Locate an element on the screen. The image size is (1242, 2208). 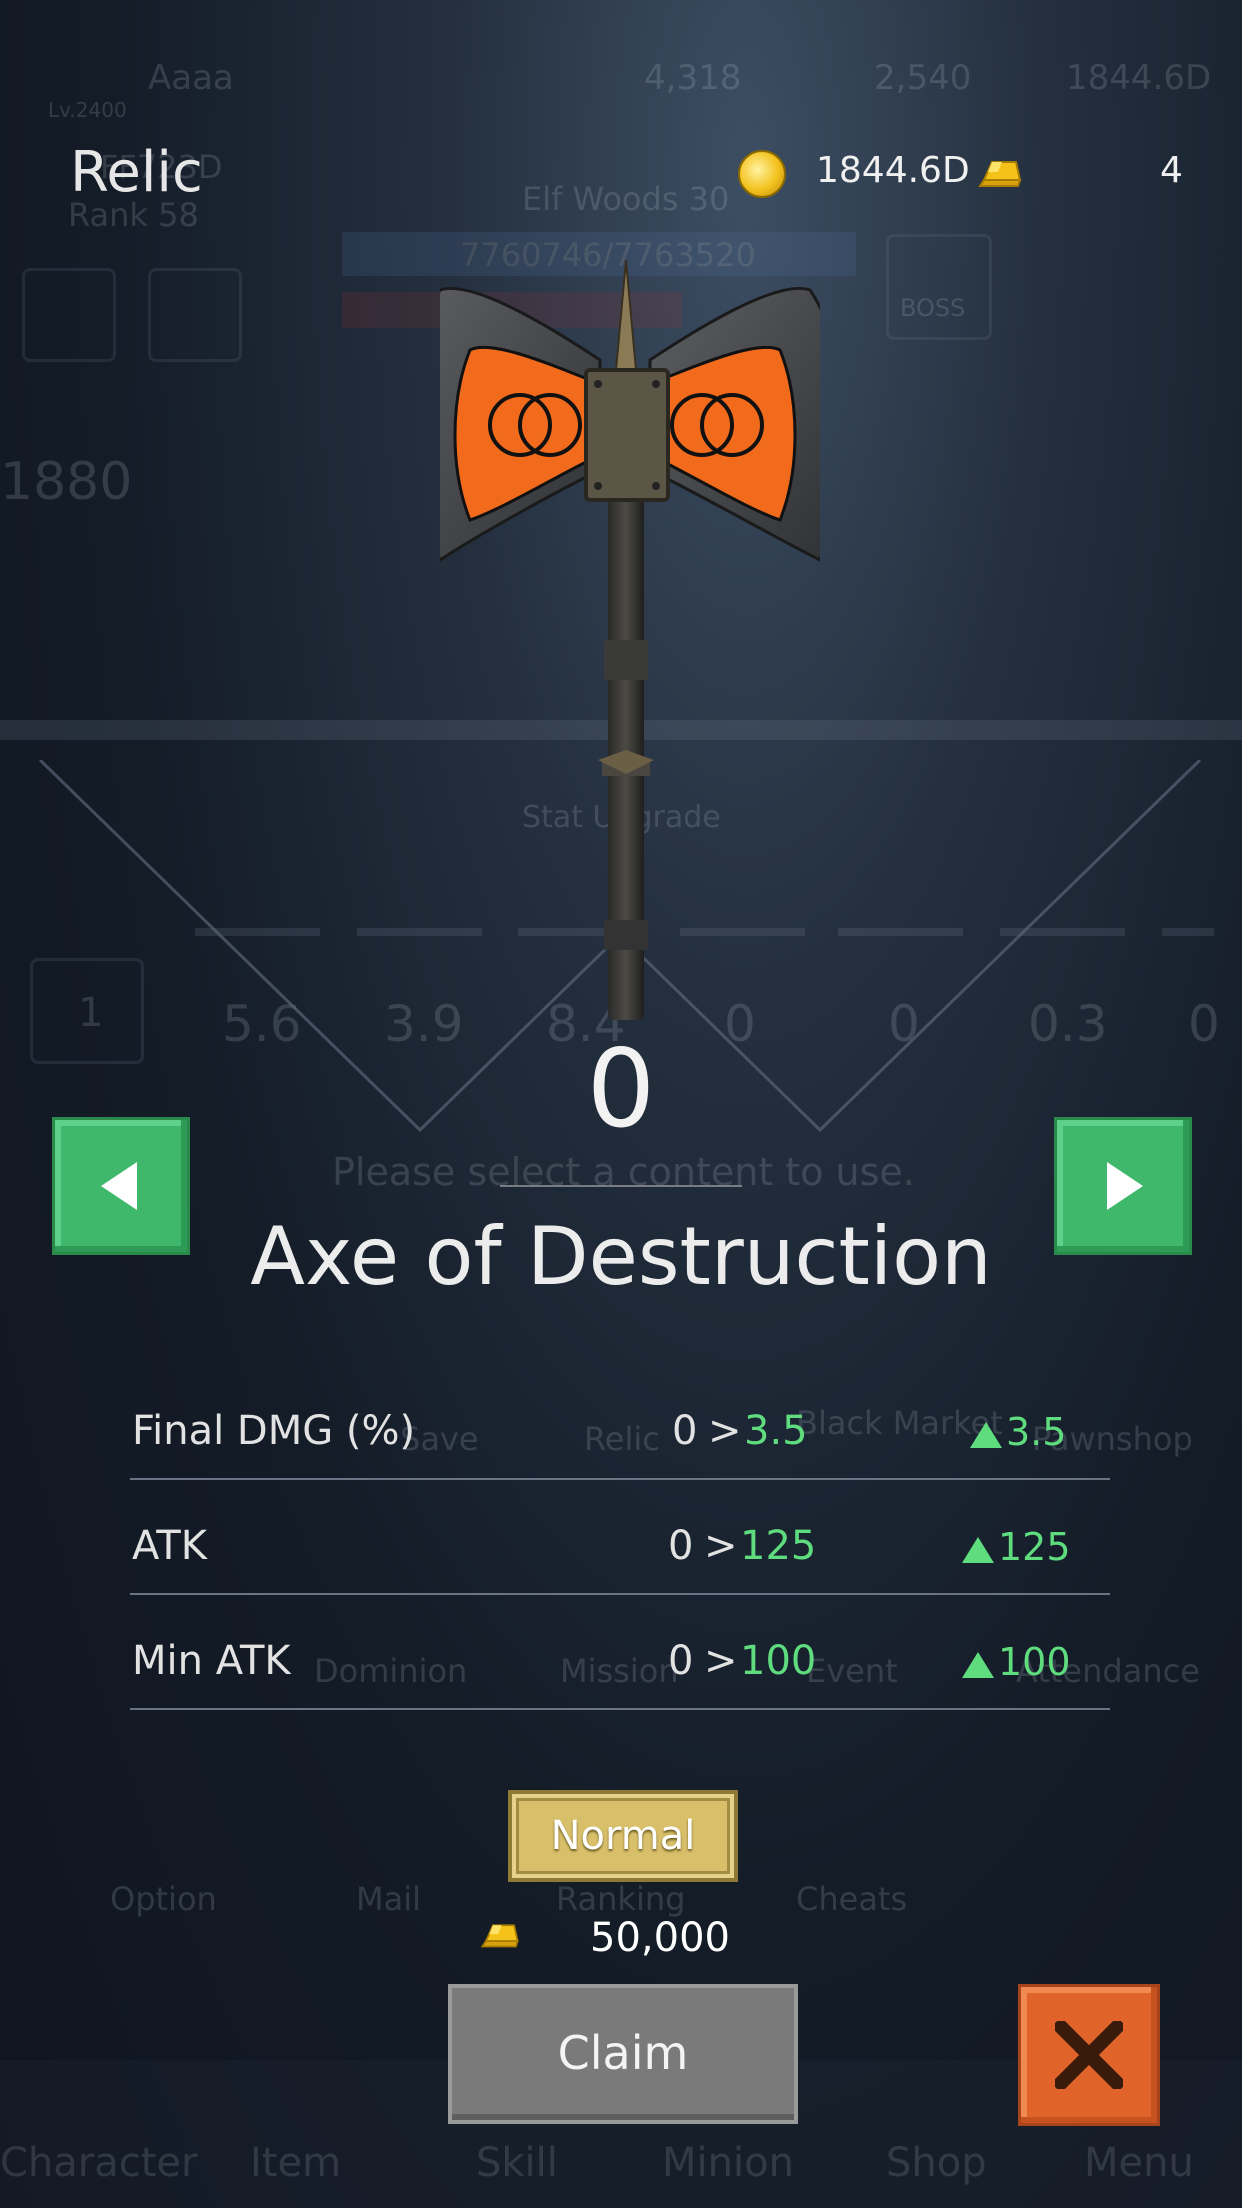
arrow-left-icon is located at coordinates (119, 1186).